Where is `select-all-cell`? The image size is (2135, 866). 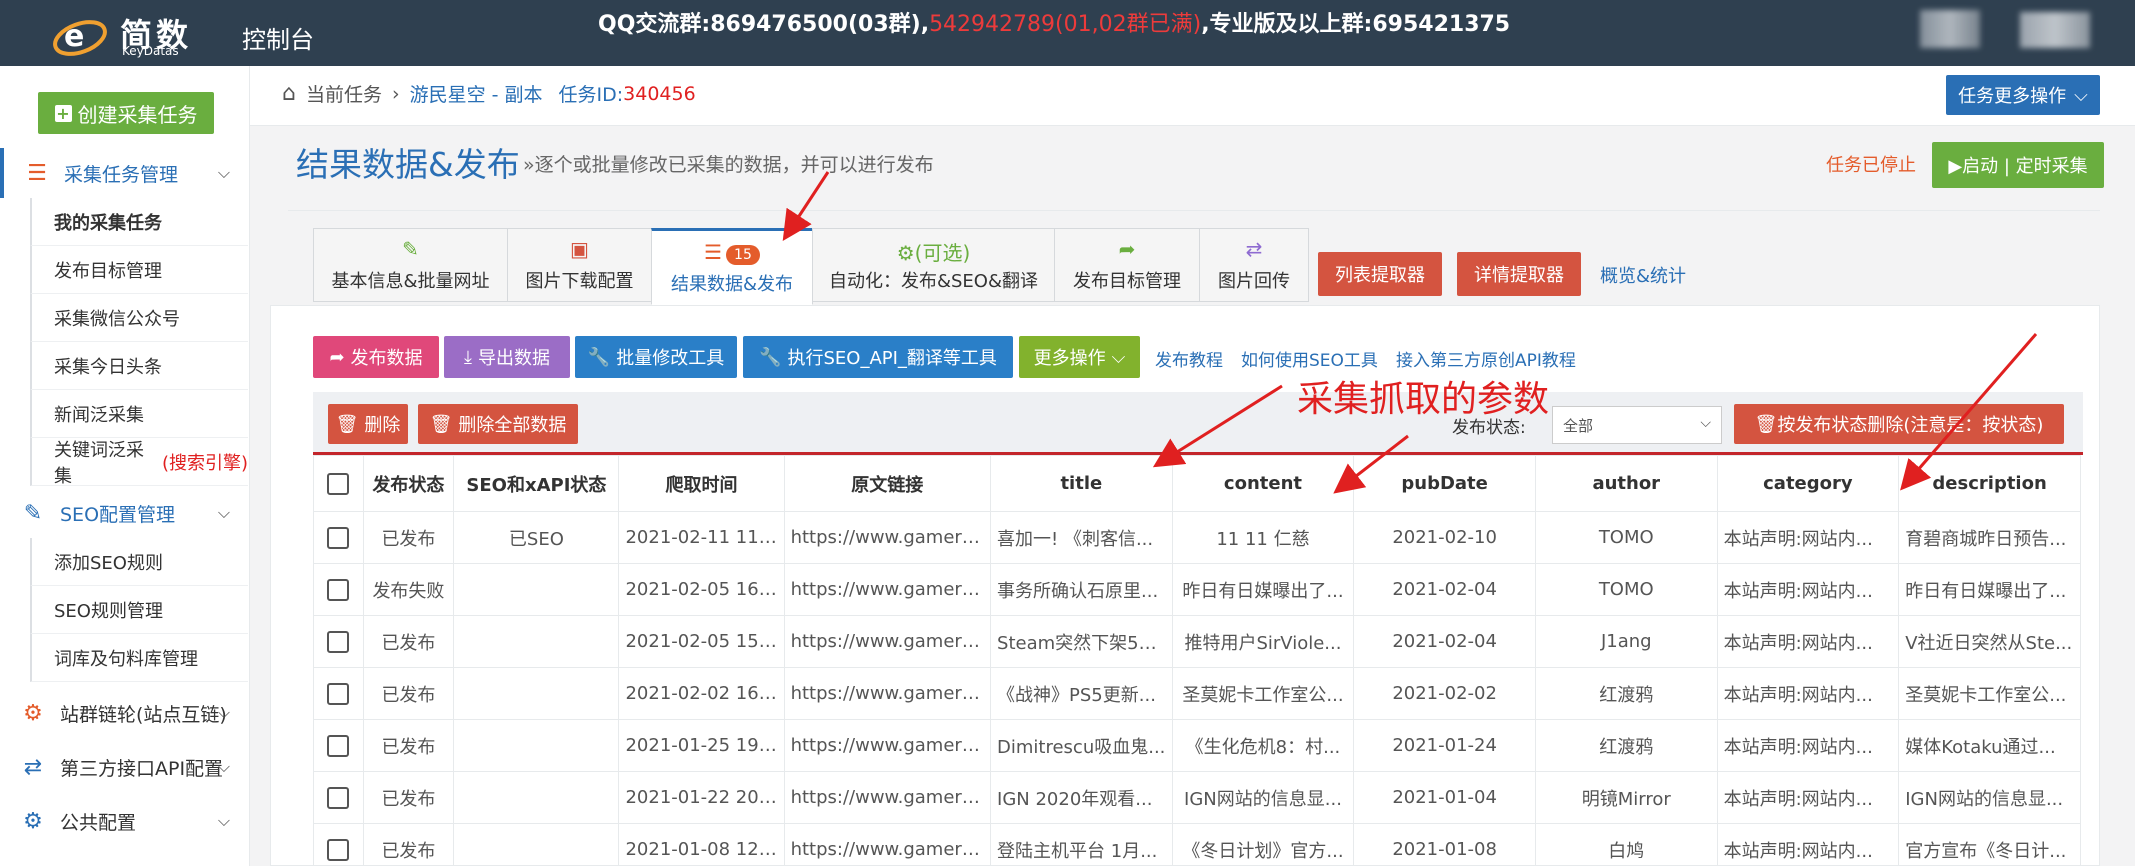
select-all-cell is located at coordinates (338, 483).